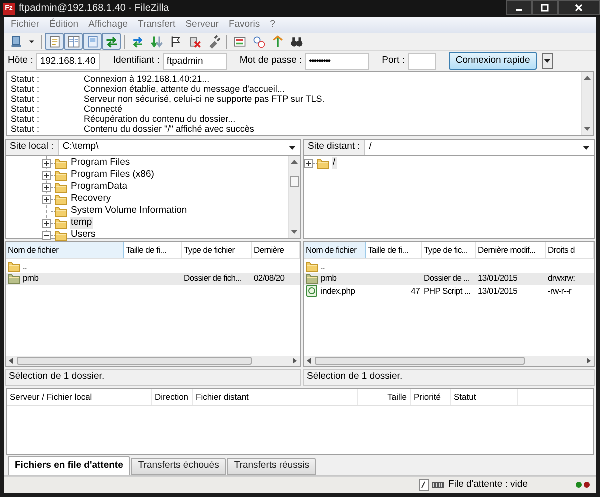 This screenshot has width=600, height=497. What do you see at coordinates (129, 211) in the screenshot?
I see `tree-item: System Volume Information` at bounding box center [129, 211].